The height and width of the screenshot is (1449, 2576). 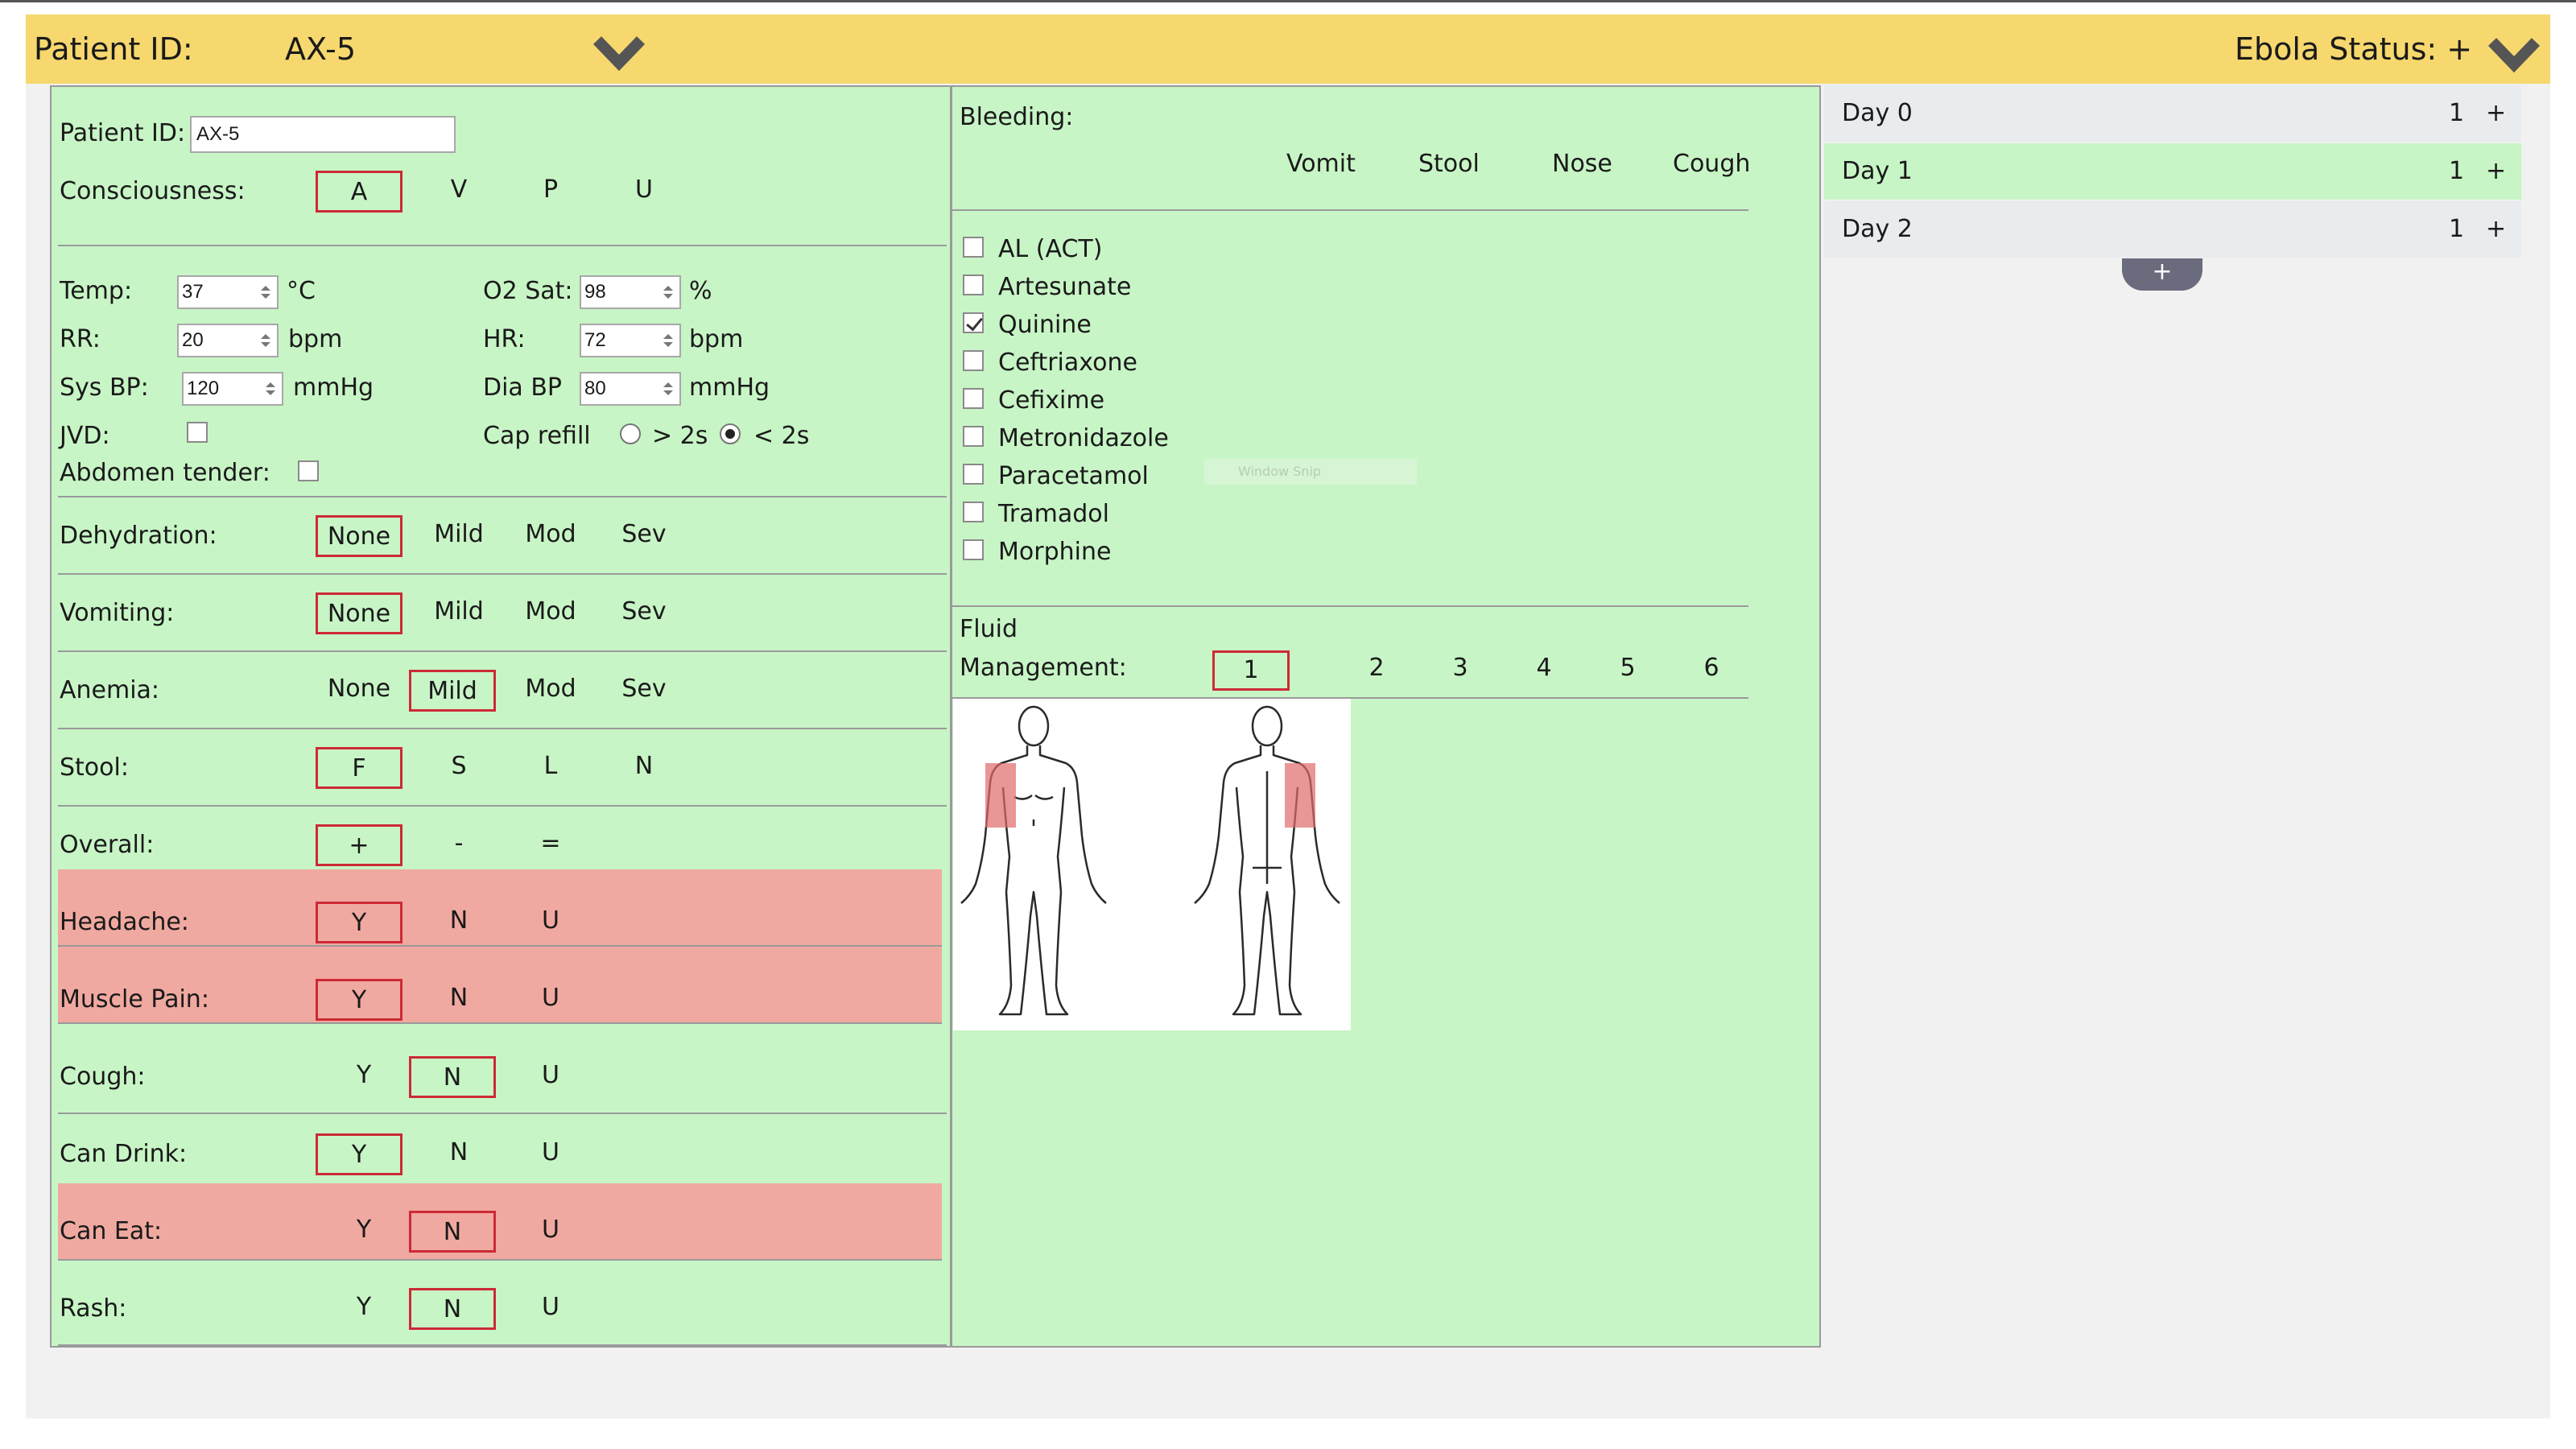 What do you see at coordinates (1711, 670) in the screenshot?
I see `fluid-option-6: 6` at bounding box center [1711, 670].